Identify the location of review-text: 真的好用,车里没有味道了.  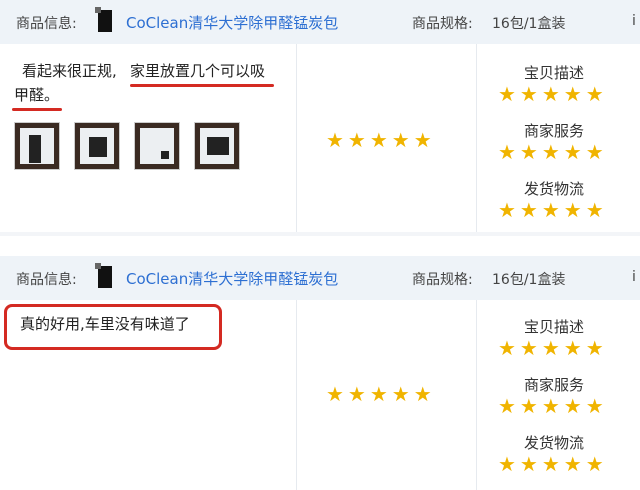
(105, 324).